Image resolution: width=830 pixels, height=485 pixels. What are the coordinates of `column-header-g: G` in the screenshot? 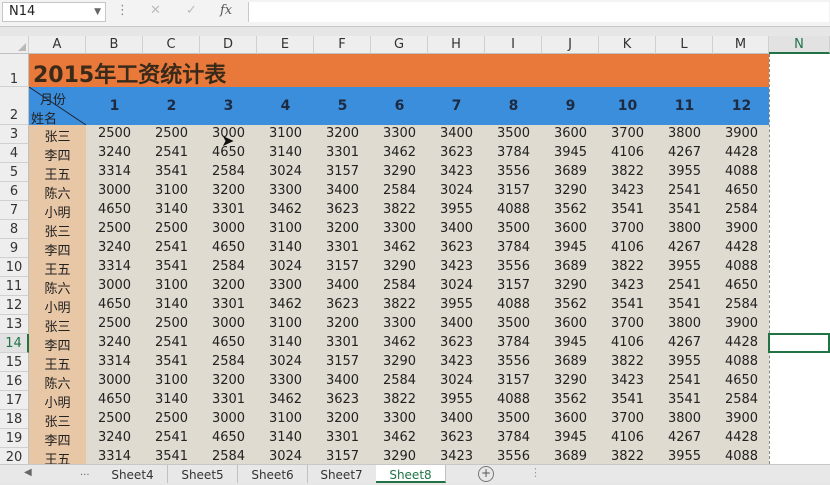 It's located at (399, 45).